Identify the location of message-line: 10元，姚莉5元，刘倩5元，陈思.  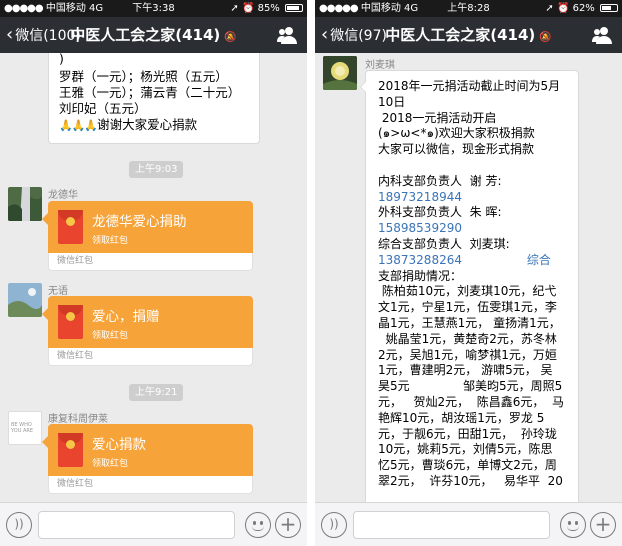
(465, 449).